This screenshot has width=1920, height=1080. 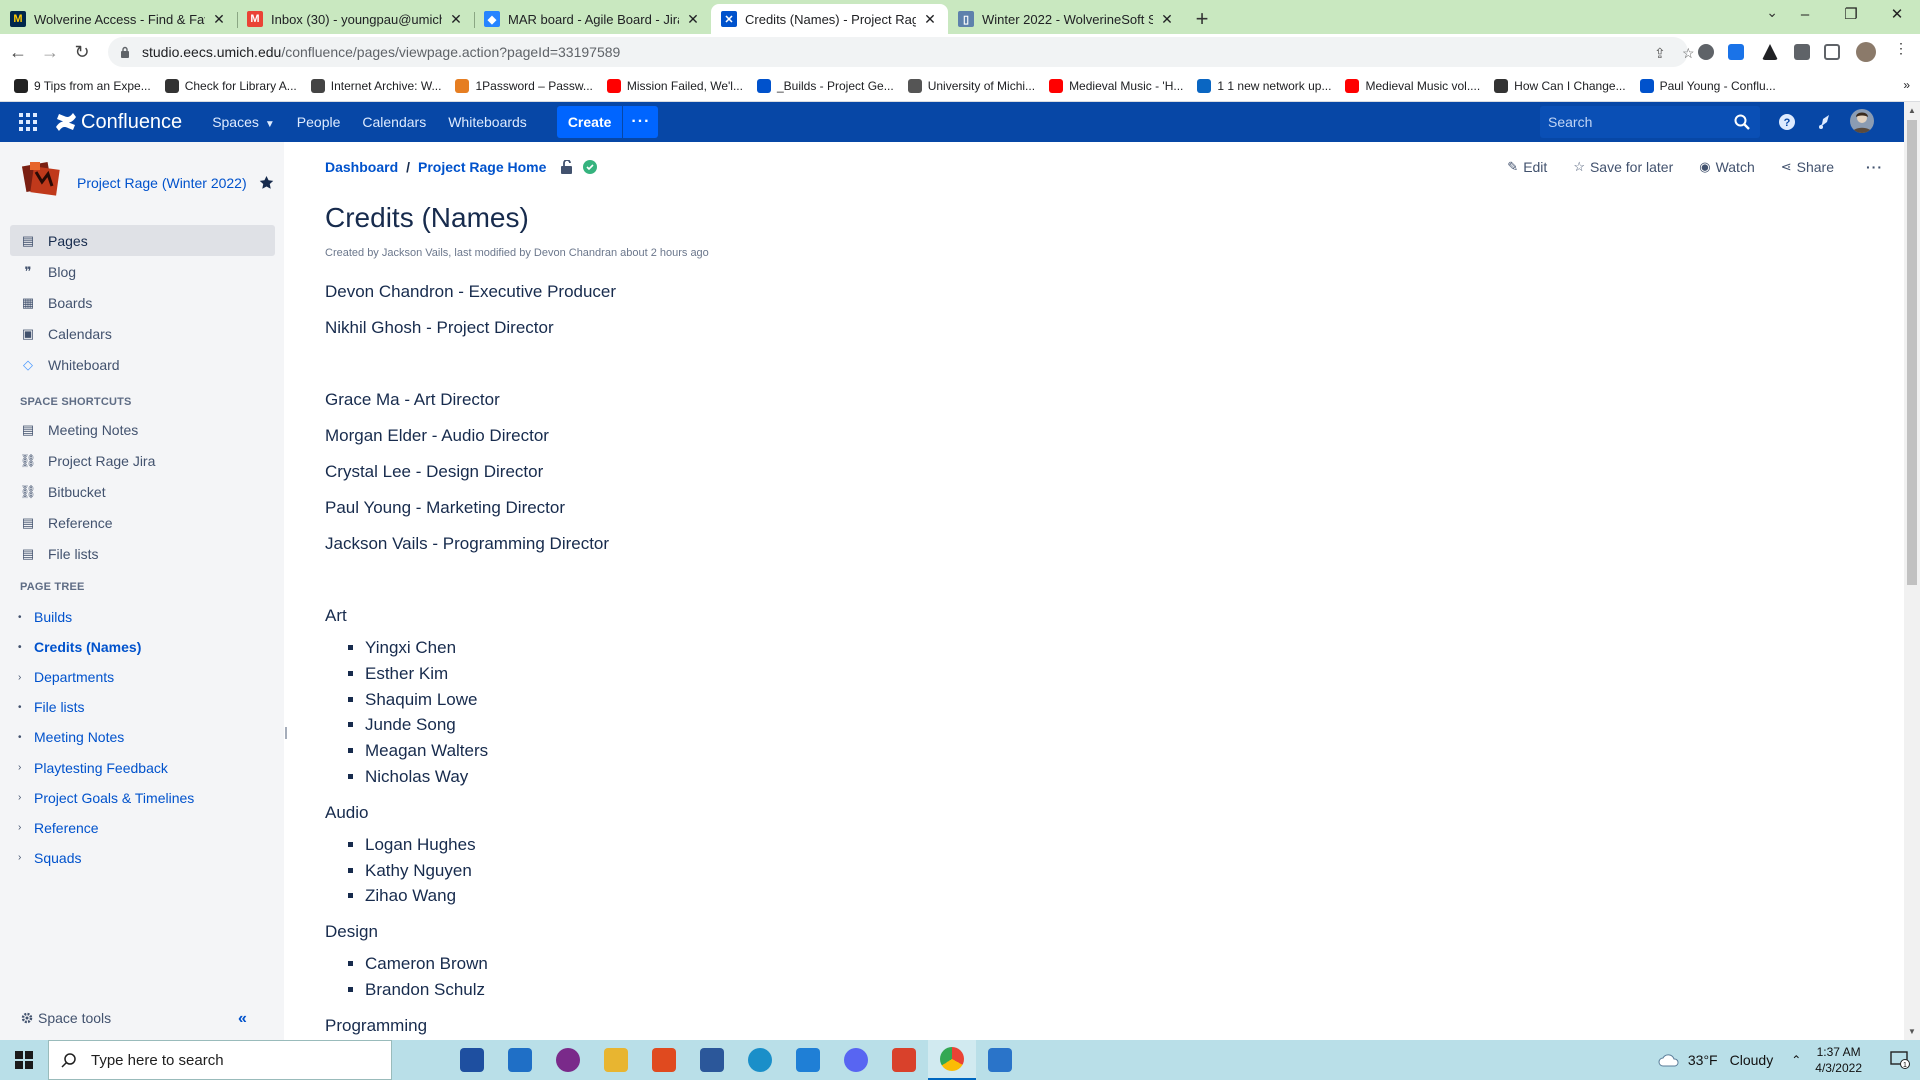 I want to click on browser-tab: ✕ Credits (Names) - Project Rage (V ✕, so click(x=829, y=19).